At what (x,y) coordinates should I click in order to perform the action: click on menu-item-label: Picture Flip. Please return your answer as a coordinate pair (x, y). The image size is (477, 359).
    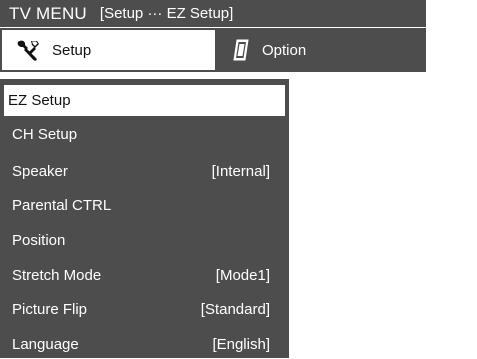
    Looking at the image, I should click on (50, 309).